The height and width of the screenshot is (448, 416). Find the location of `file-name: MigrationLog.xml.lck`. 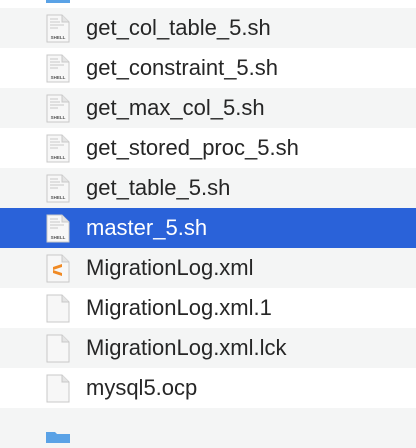

file-name: MigrationLog.xml.lck is located at coordinates (186, 347).